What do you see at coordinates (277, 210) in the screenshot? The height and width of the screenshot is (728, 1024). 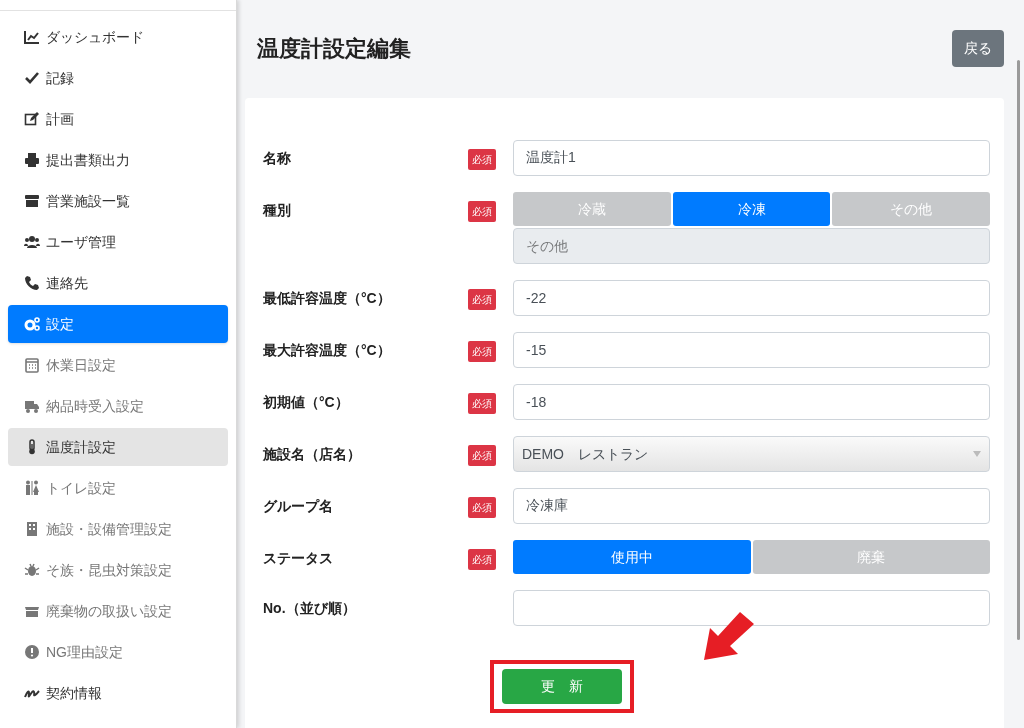 I see `field-label: 種別` at bounding box center [277, 210].